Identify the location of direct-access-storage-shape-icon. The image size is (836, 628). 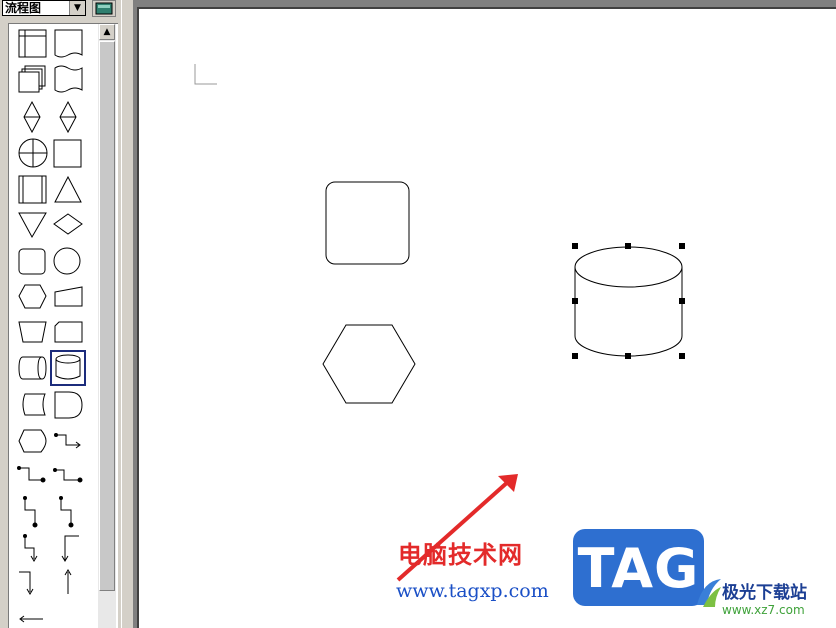
(32, 368).